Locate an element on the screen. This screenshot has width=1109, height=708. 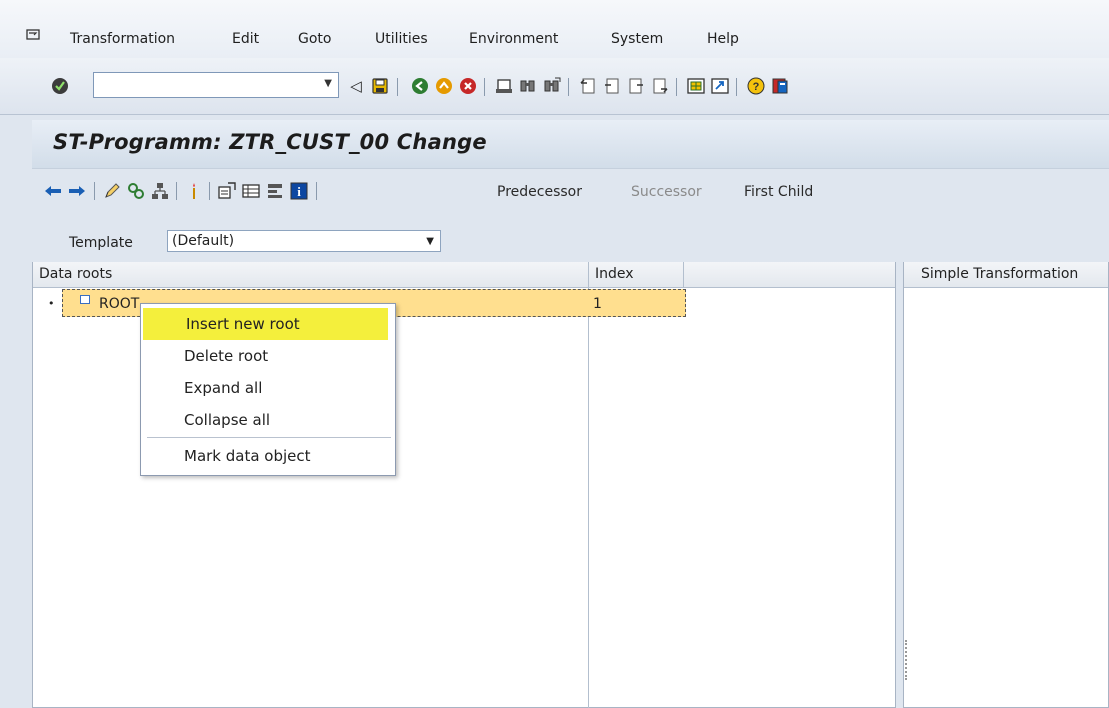
svg-text: i is located at coordinates (299, 191).